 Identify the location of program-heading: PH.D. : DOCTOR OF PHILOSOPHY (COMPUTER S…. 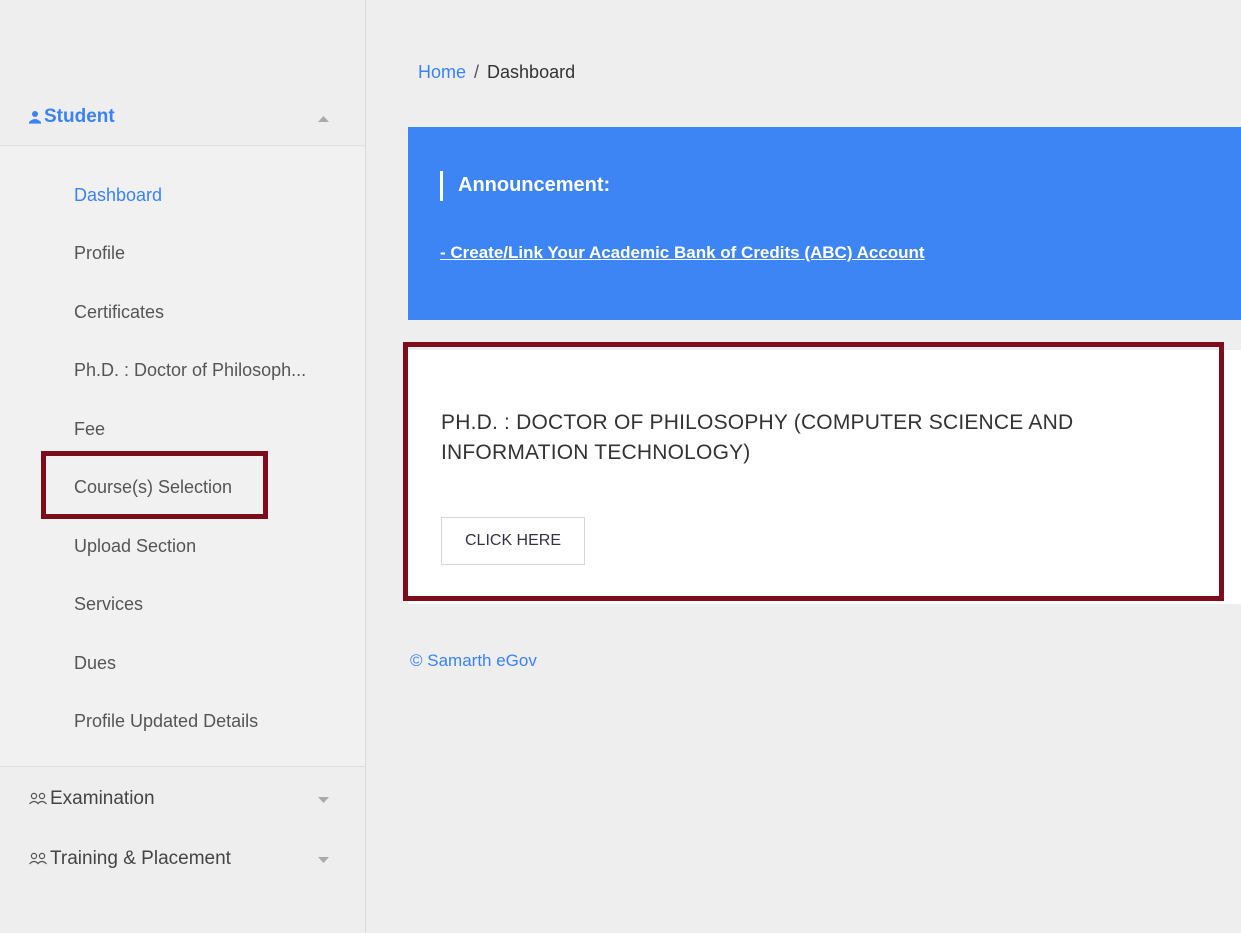
(757, 437).